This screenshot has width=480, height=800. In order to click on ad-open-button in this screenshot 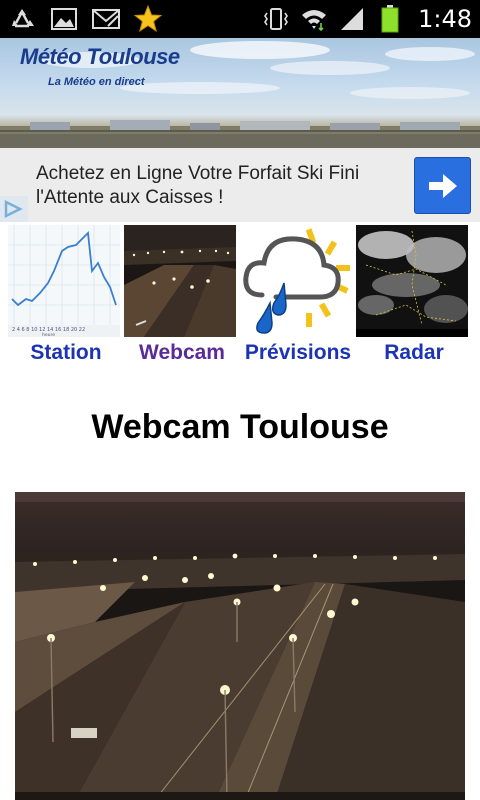, I will do `click(442, 185)`.